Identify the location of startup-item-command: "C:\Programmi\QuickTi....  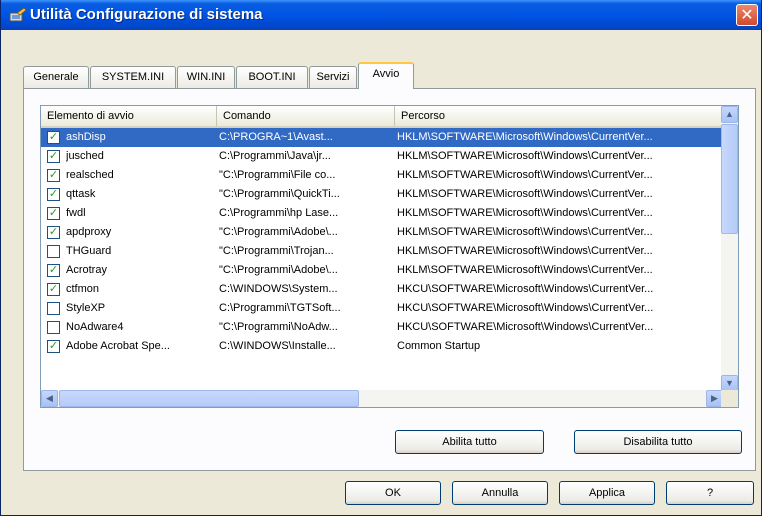
(279, 194).